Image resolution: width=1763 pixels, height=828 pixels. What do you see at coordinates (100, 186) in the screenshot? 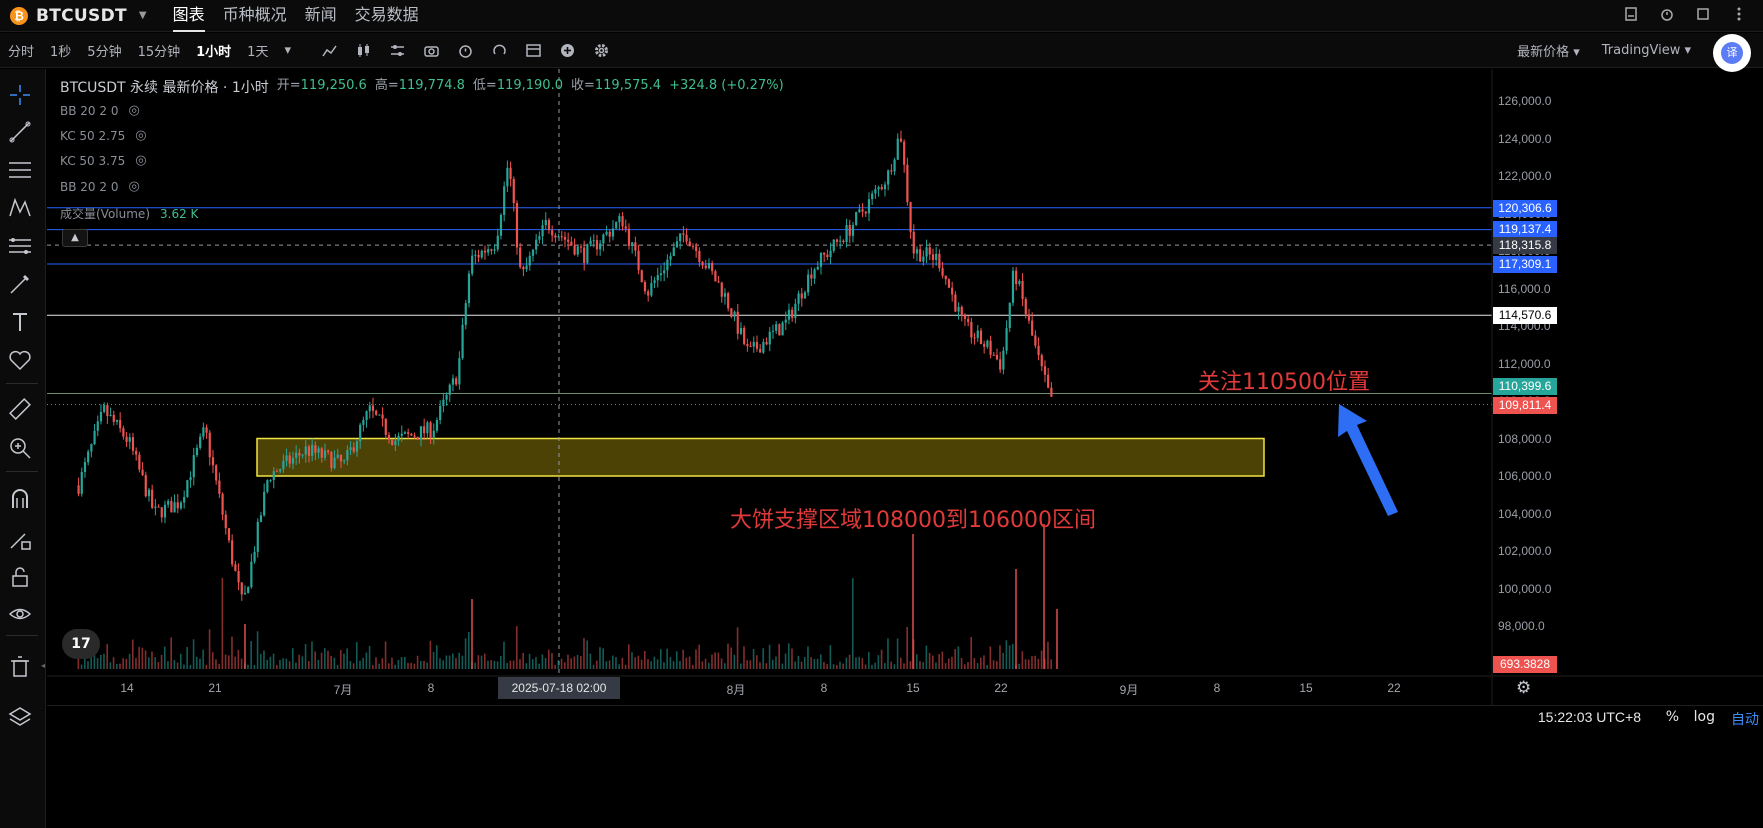
I see `indicator-bb-2: BB 20 2 0 ◎` at bounding box center [100, 186].